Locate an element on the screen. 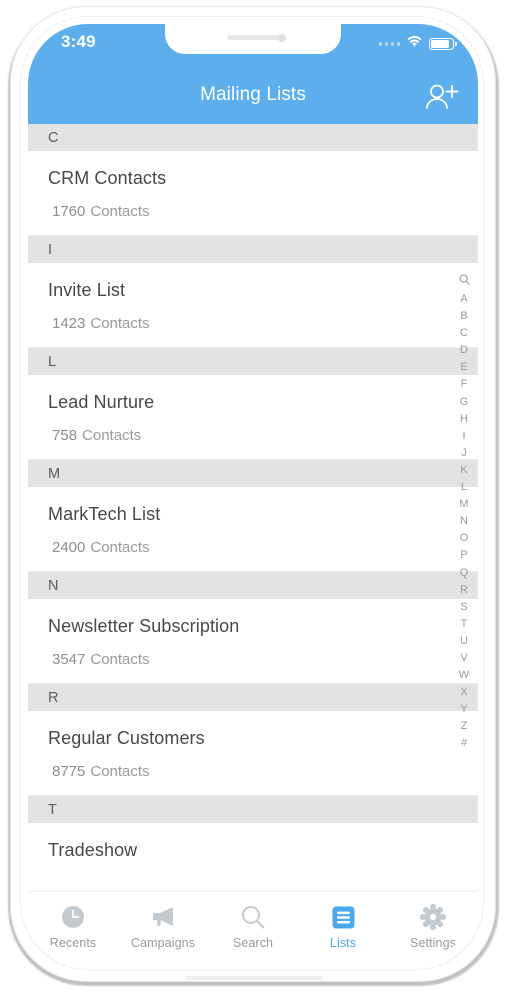 Image resolution: width=507 pixels, height=994 pixels. nav-bar: Mailing Lists is located at coordinates (253, 96).